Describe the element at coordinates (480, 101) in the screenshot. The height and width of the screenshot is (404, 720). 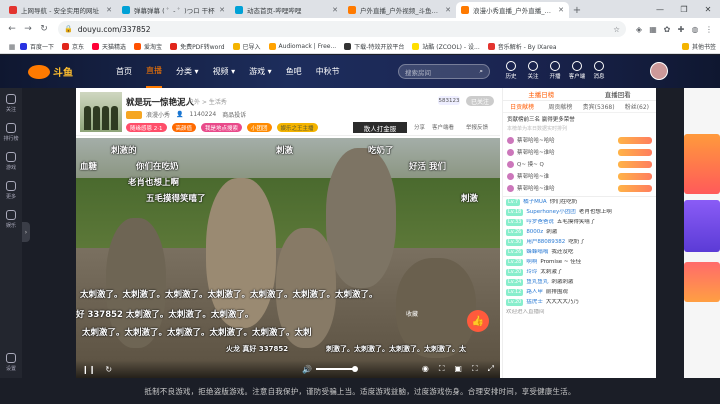
I see `follow-button: 已关注` at that location.